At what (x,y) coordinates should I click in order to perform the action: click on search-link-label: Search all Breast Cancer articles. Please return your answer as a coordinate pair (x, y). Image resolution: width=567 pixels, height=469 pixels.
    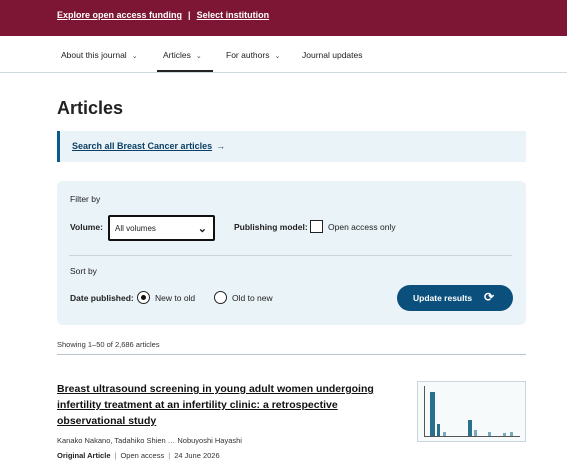
    Looking at the image, I should click on (142, 146).